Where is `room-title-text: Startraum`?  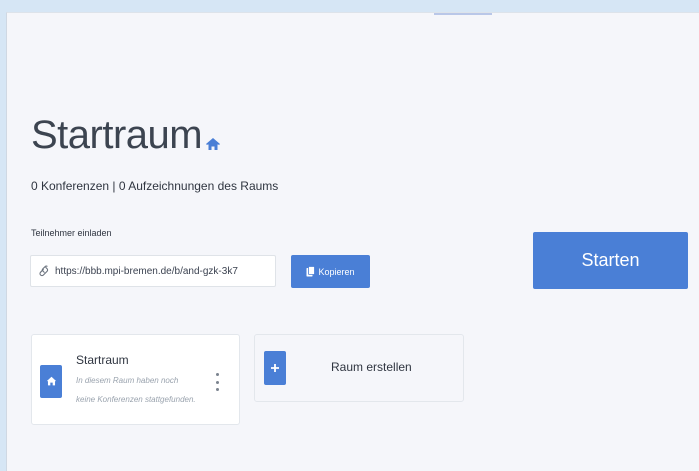
room-title-text: Startraum is located at coordinates (117, 135).